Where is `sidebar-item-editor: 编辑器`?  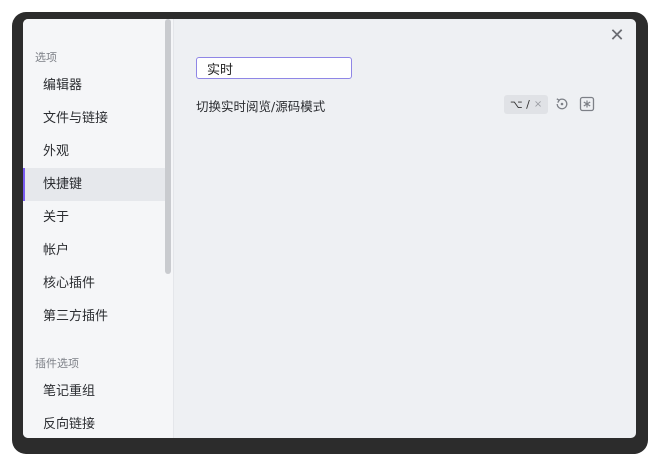 sidebar-item-editor: 编辑器 is located at coordinates (94, 85).